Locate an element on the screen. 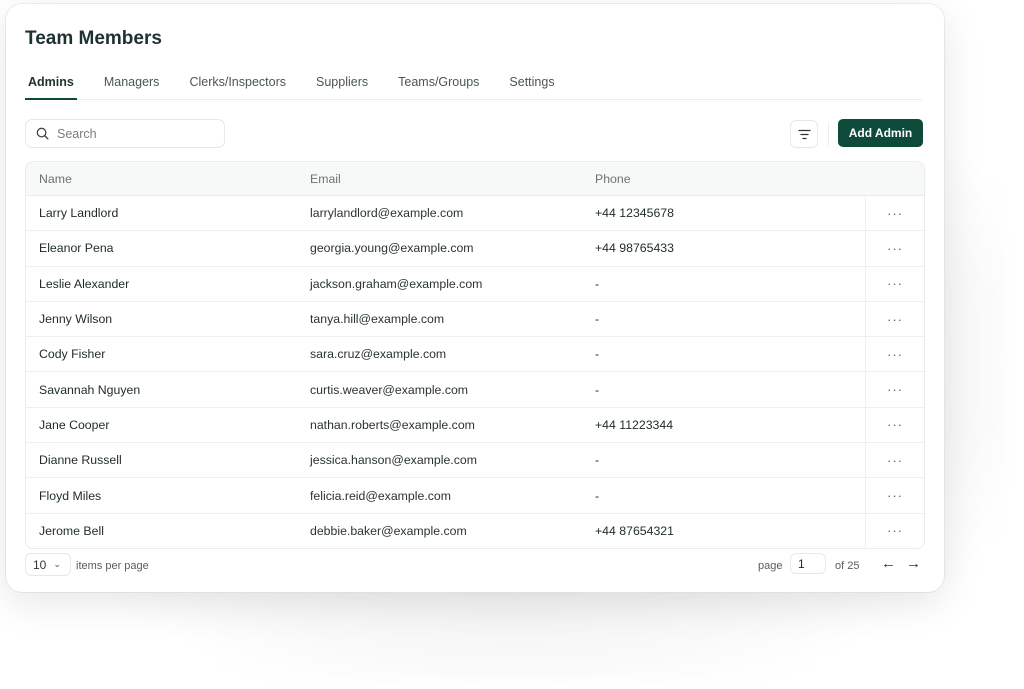 The width and height of the screenshot is (1024, 689). table-row: Jenny Wilson tanya.hill@example.com - ··· is located at coordinates (475, 319).